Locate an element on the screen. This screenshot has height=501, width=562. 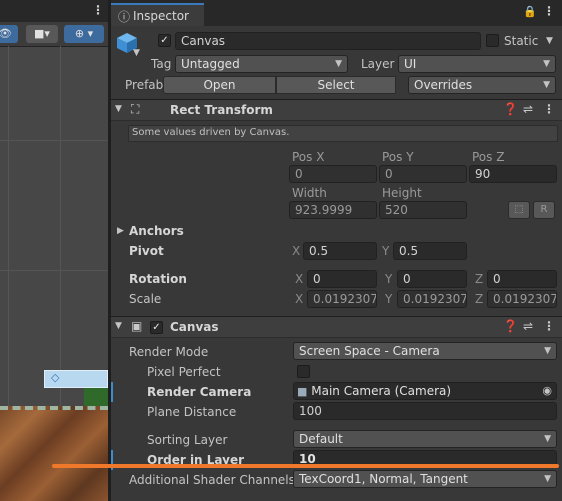
scene-toolbar: 👁 ■▾ ⊕ ▾ is located at coordinates (54, 34).